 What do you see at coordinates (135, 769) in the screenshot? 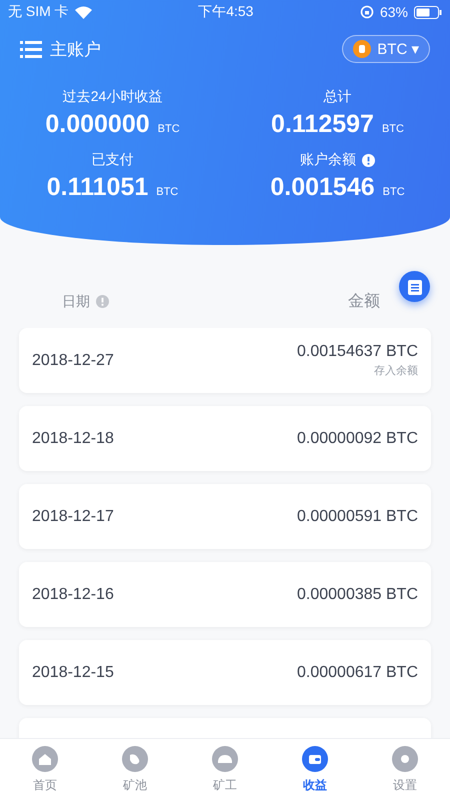
I see `tab-item: 矿池` at bounding box center [135, 769].